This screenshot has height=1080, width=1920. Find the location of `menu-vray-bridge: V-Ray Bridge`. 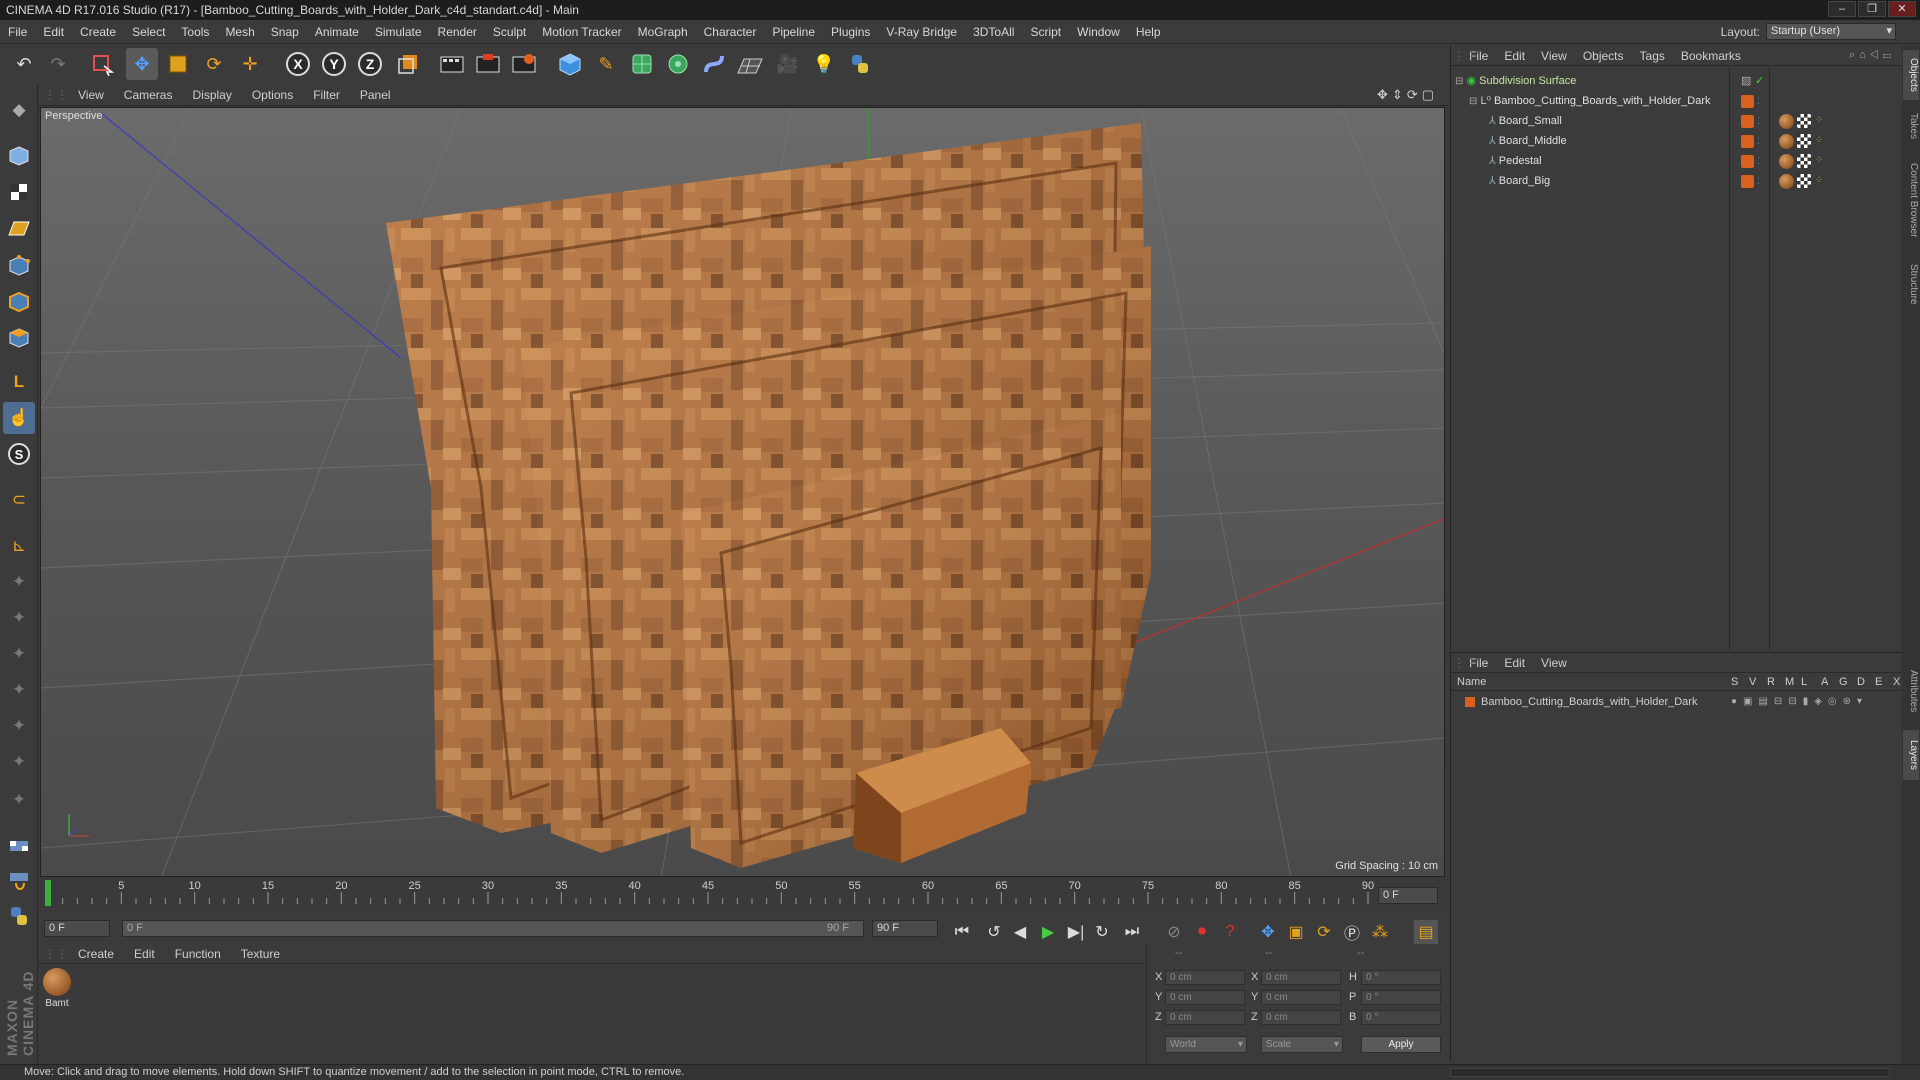

menu-vray-bridge: V-Ray Bridge is located at coordinates (921, 32).